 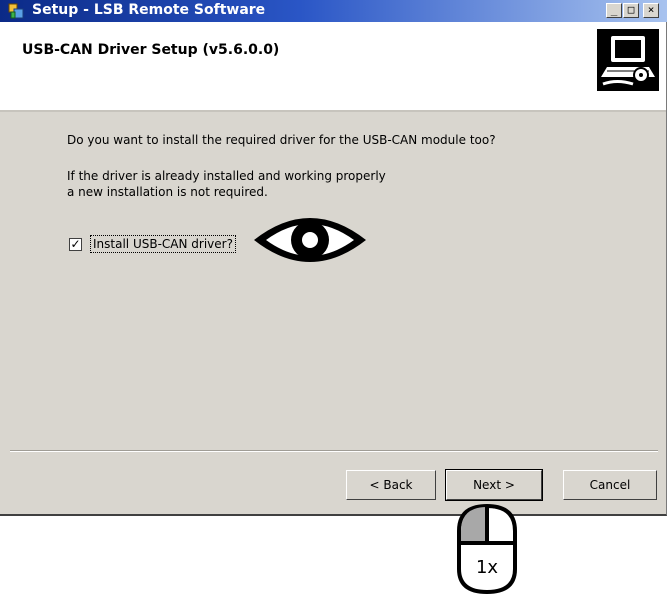 I want to click on minimize-icon: _, so click(x=614, y=9).